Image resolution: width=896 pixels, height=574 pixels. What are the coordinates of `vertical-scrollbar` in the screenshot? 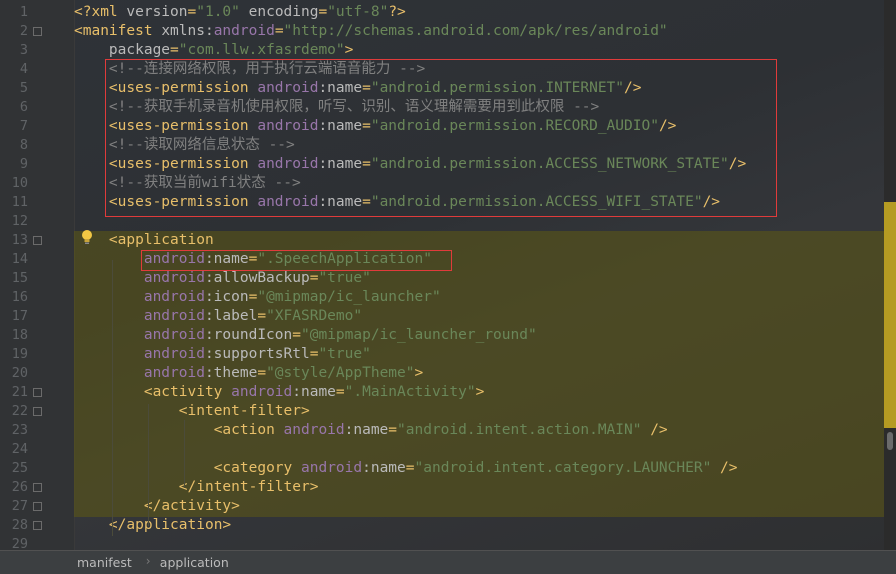 It's located at (890, 275).